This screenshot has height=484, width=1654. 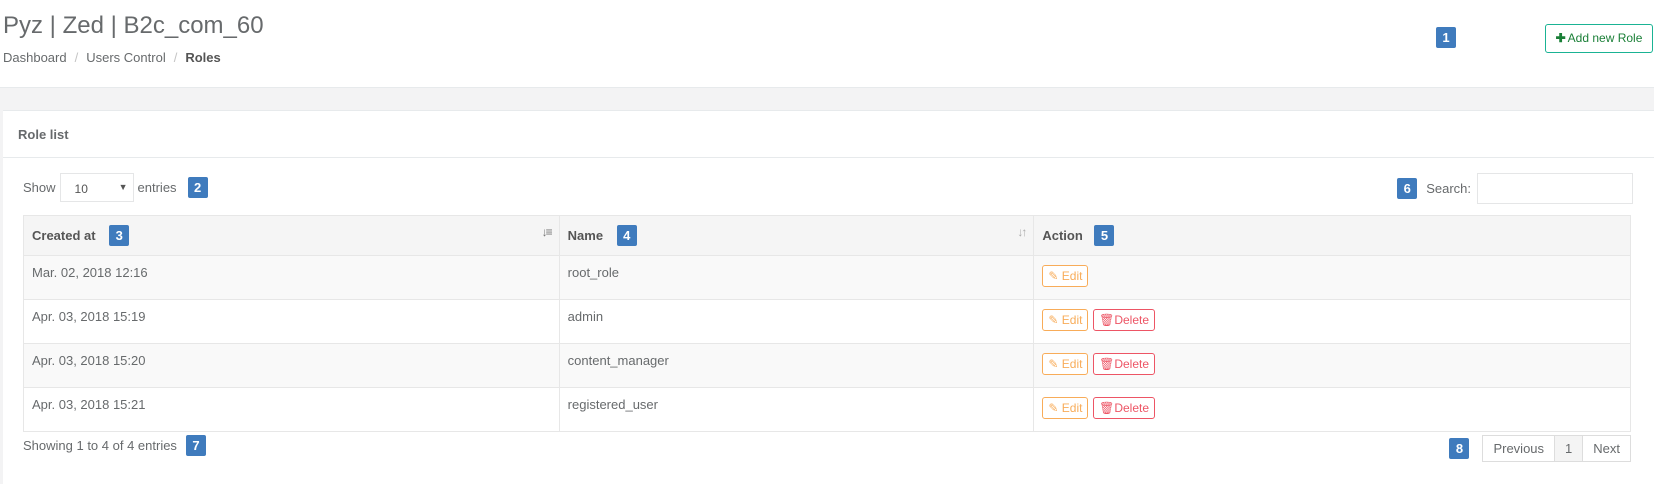 What do you see at coordinates (123, 187) in the screenshot?
I see `caret-down-icon: ▼` at bounding box center [123, 187].